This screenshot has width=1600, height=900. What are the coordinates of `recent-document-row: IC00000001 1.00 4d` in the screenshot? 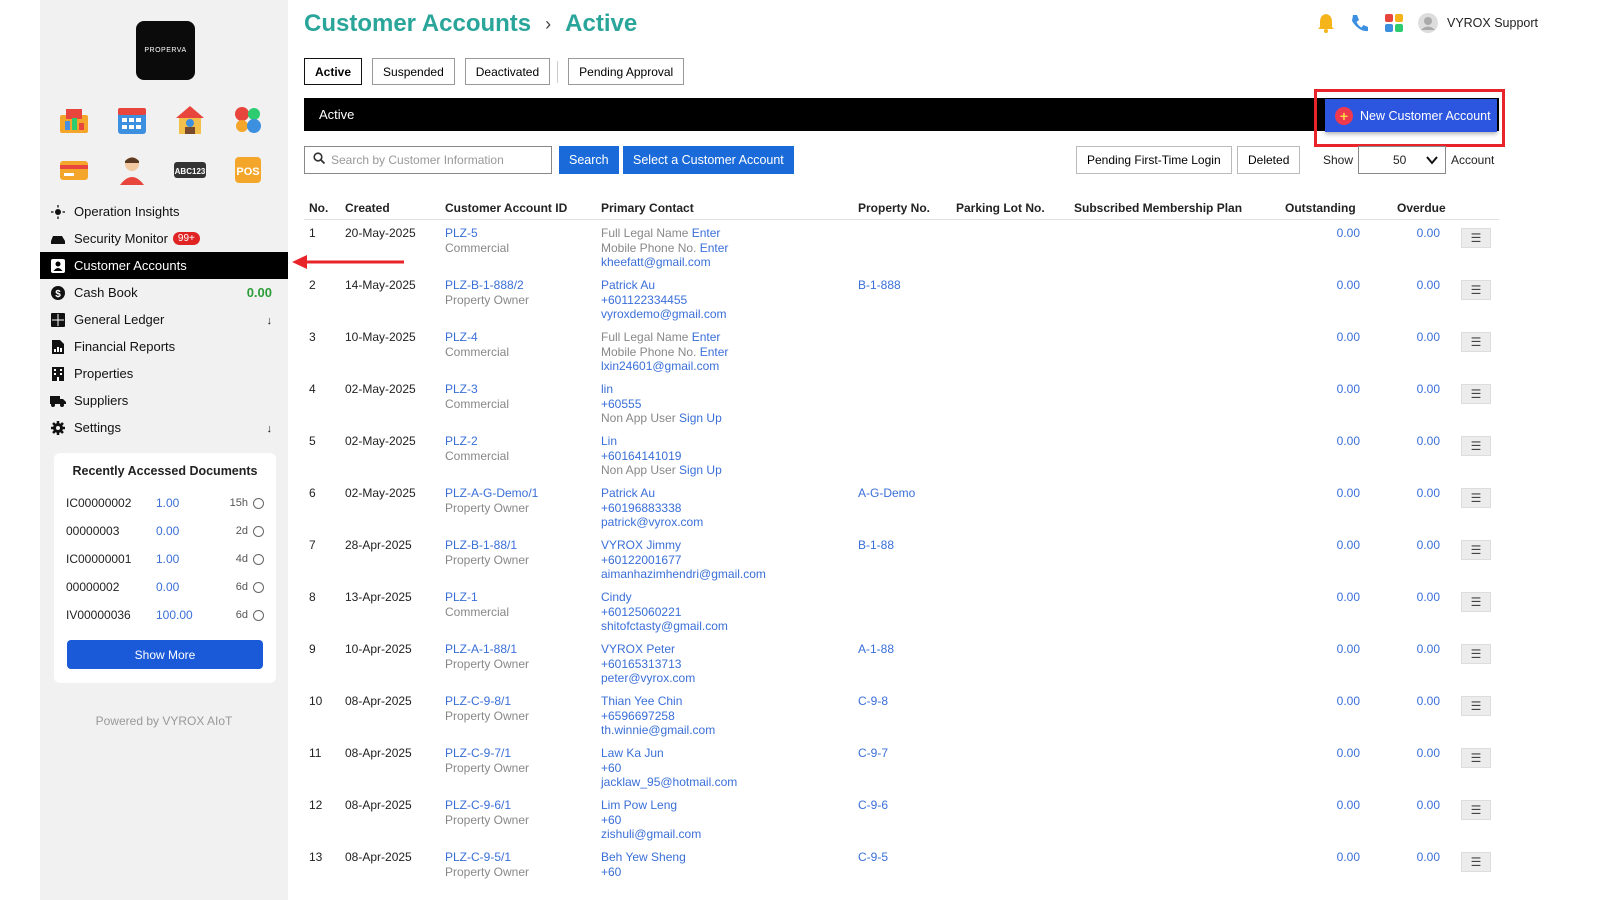 It's located at (165, 559).